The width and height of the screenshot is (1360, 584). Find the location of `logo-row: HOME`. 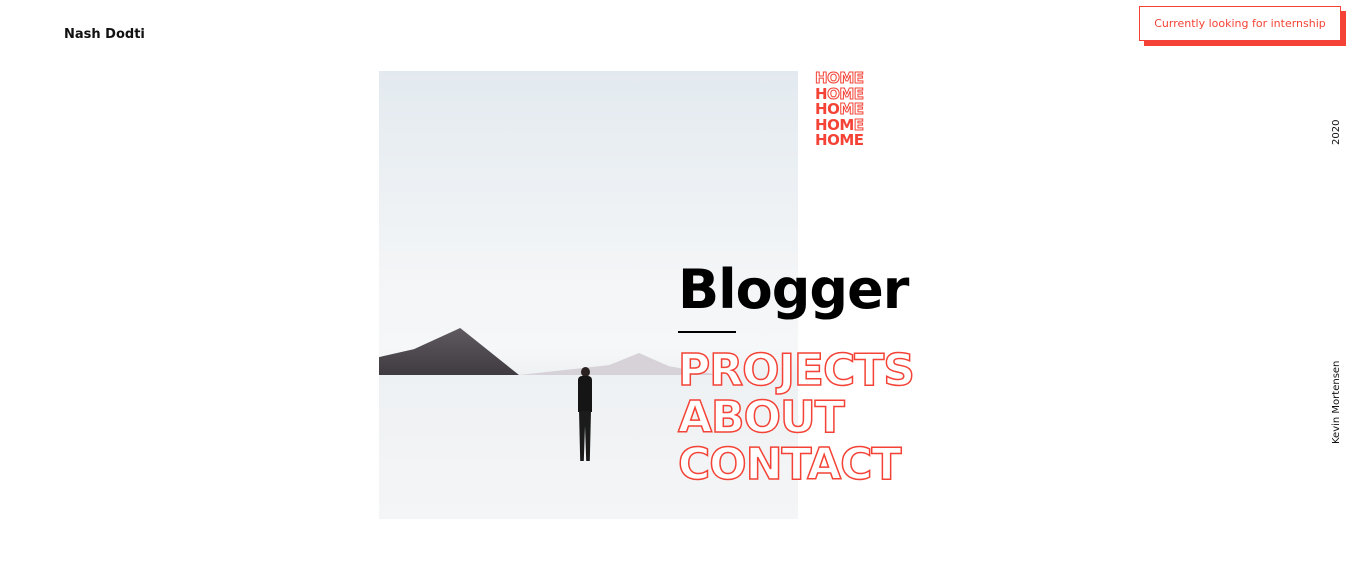

logo-row: HOME is located at coordinates (839, 140).